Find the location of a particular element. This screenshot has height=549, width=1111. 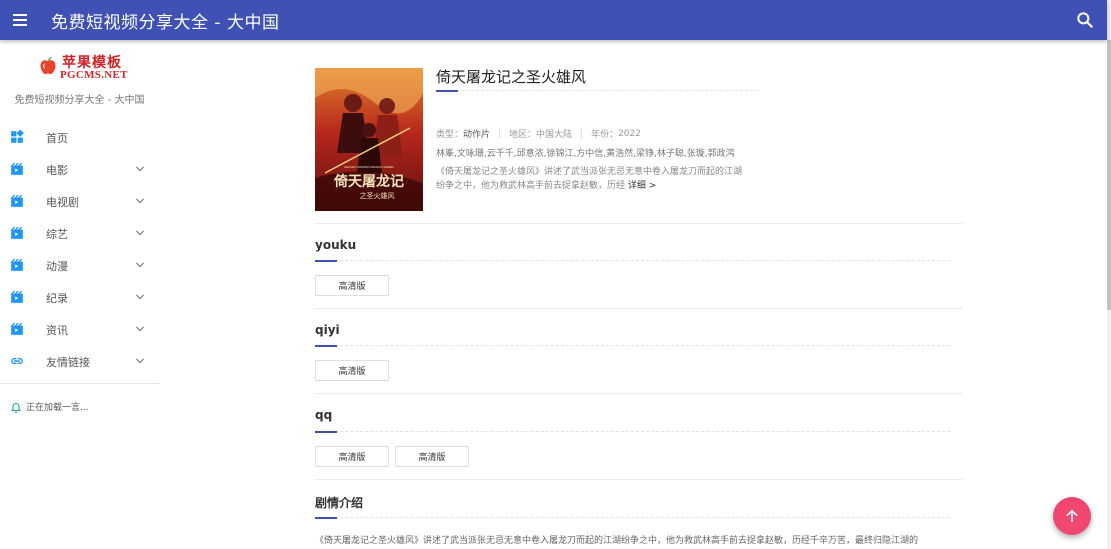

sidebar-item-variety: 综艺 is located at coordinates (79, 233).